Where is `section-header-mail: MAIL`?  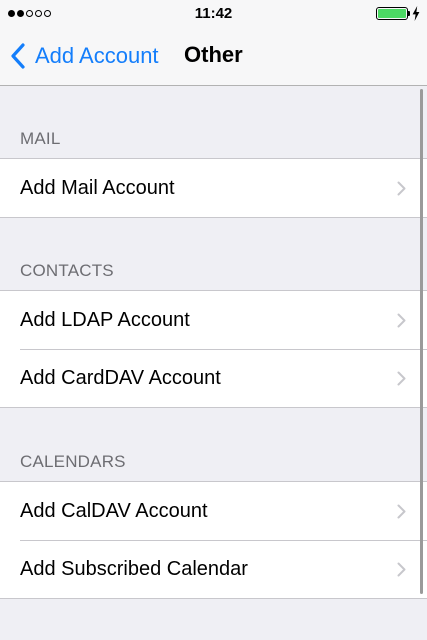
section-header-mail: MAIL is located at coordinates (40, 138).